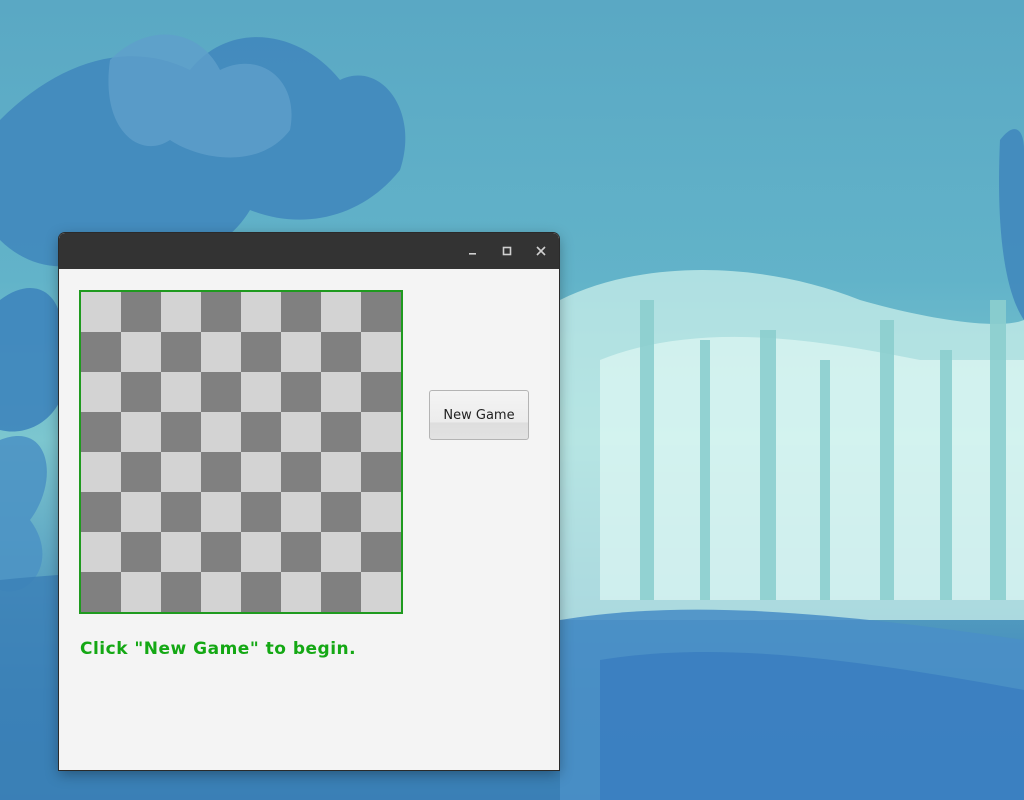  I want to click on status-message: Click "New Game" to begin., so click(218, 649).